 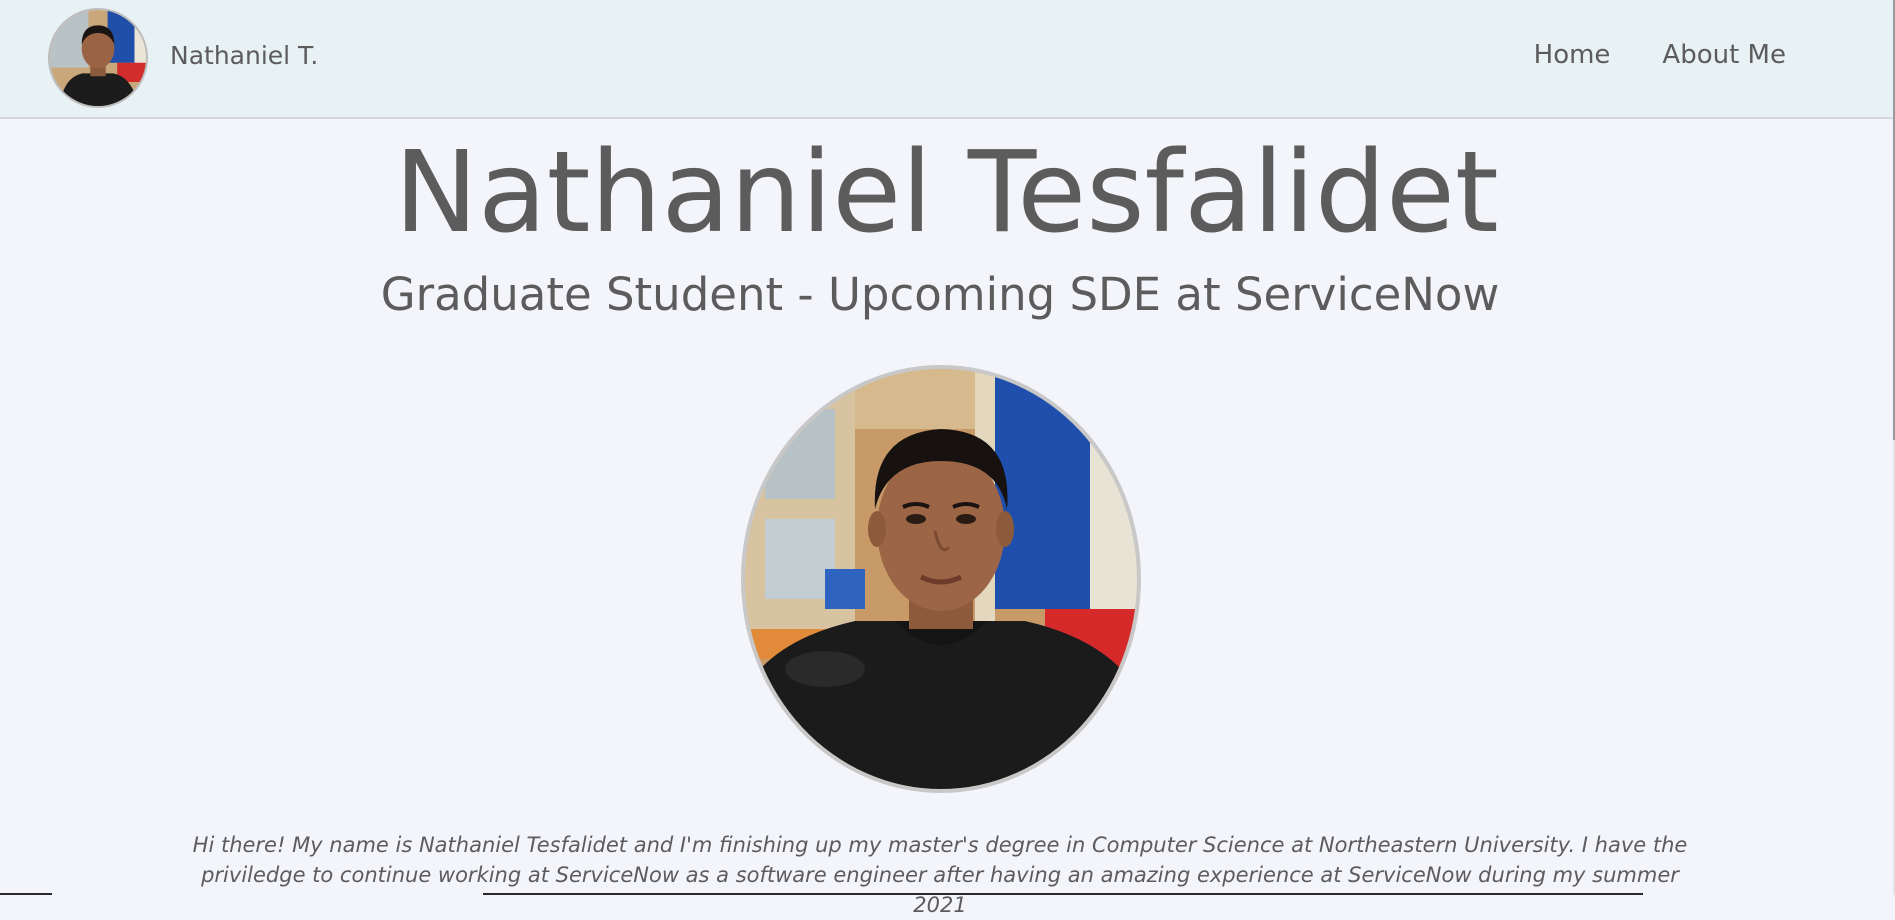 I want to click on nav-avatar, so click(x=98, y=58).